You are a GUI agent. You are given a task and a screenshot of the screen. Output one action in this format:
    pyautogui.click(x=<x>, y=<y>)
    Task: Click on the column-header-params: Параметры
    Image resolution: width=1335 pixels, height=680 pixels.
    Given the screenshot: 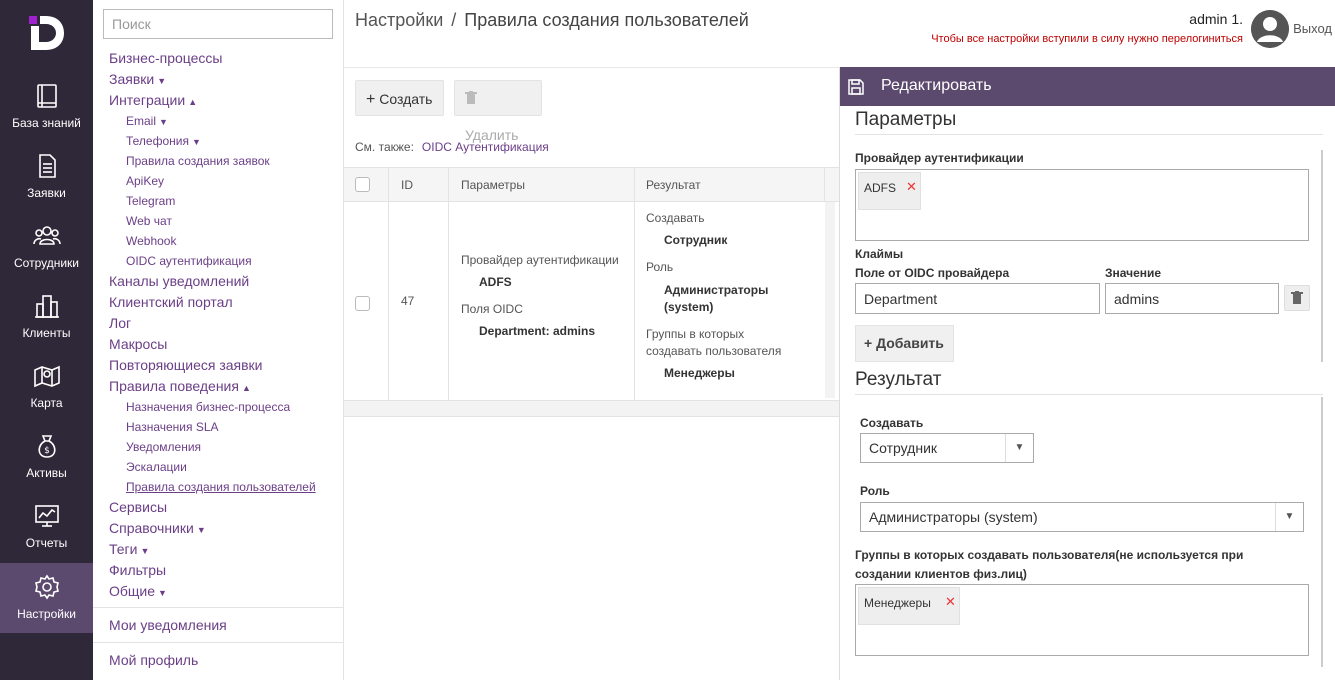 What is the action you would take?
    pyautogui.click(x=493, y=185)
    